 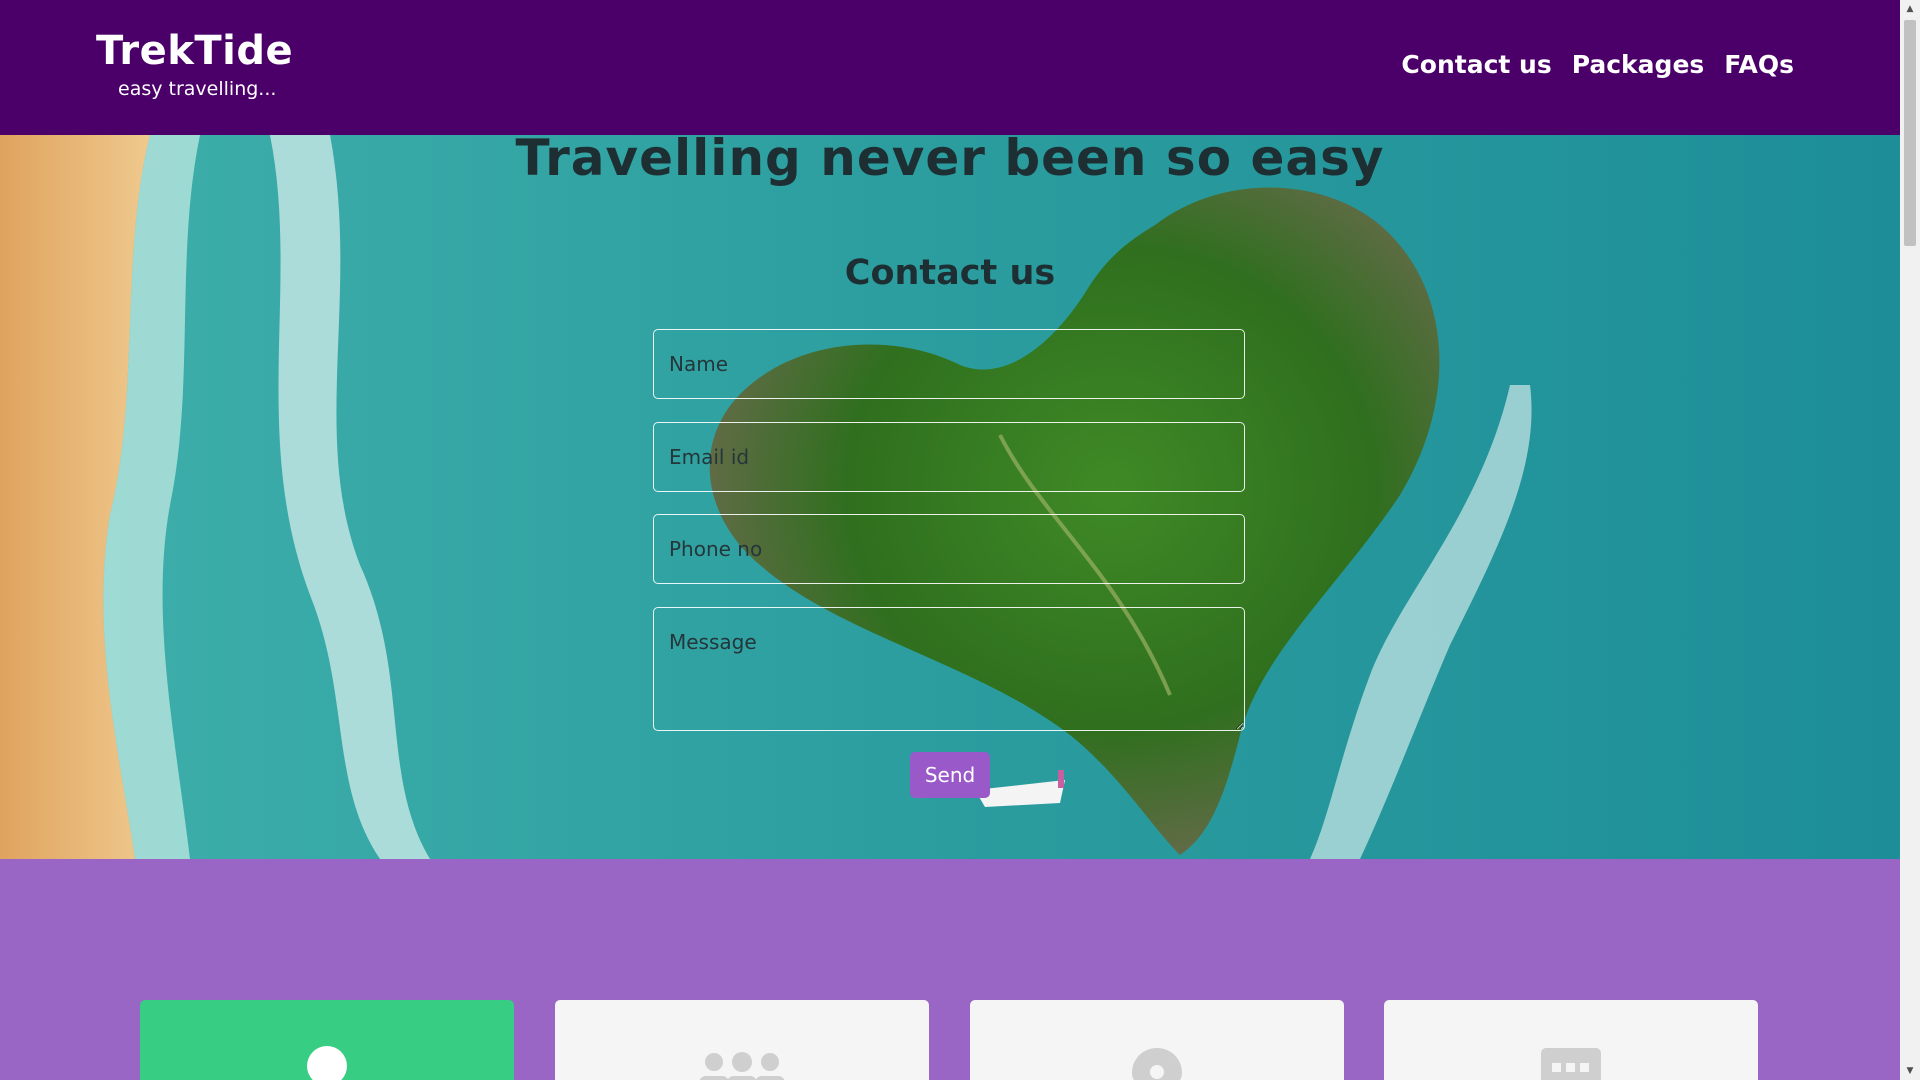 What do you see at coordinates (1910, 9) in the screenshot?
I see `scroll-up-arrow-icon: ▲` at bounding box center [1910, 9].